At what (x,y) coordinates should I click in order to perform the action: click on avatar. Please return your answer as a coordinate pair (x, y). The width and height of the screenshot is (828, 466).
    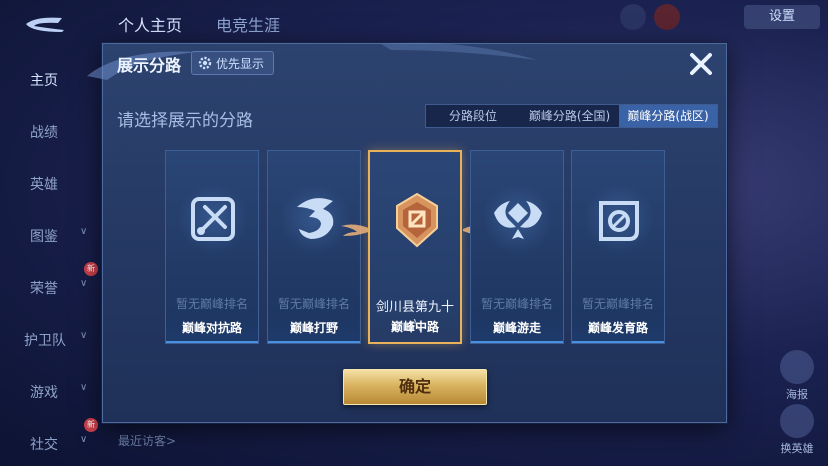
    Looking at the image, I should click on (667, 17).